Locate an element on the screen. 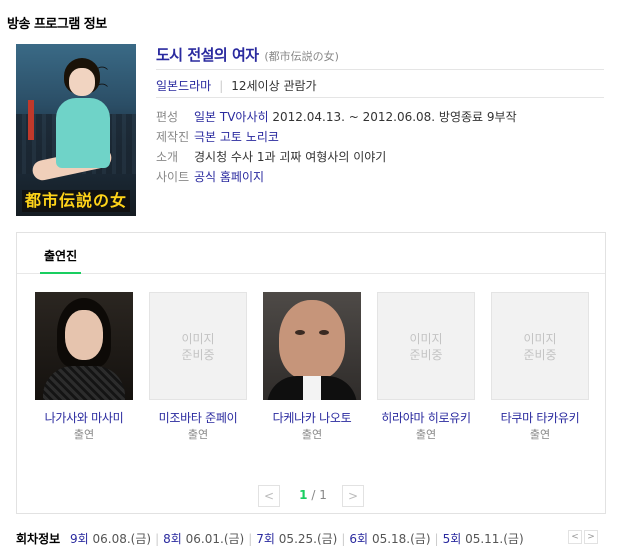 The height and width of the screenshot is (552, 640). episode-item: 8회 06.01.(금) is located at coordinates (203, 539).